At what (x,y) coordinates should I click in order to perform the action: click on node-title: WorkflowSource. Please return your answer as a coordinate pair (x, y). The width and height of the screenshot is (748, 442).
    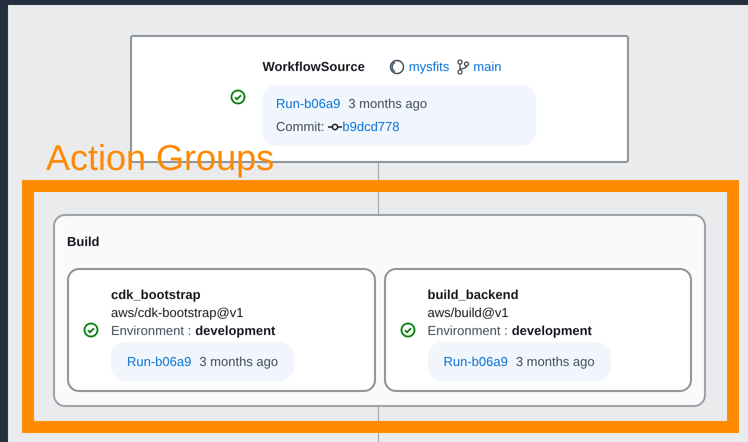
    Looking at the image, I should click on (313, 67).